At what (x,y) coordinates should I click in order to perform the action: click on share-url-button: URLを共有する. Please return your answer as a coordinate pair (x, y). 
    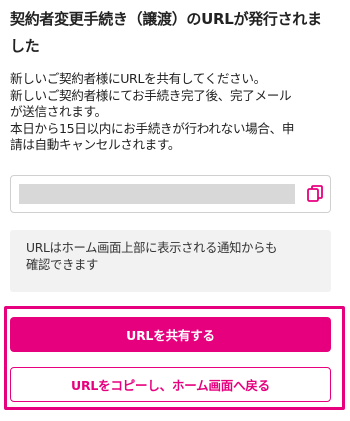
    Looking at the image, I should click on (170, 334).